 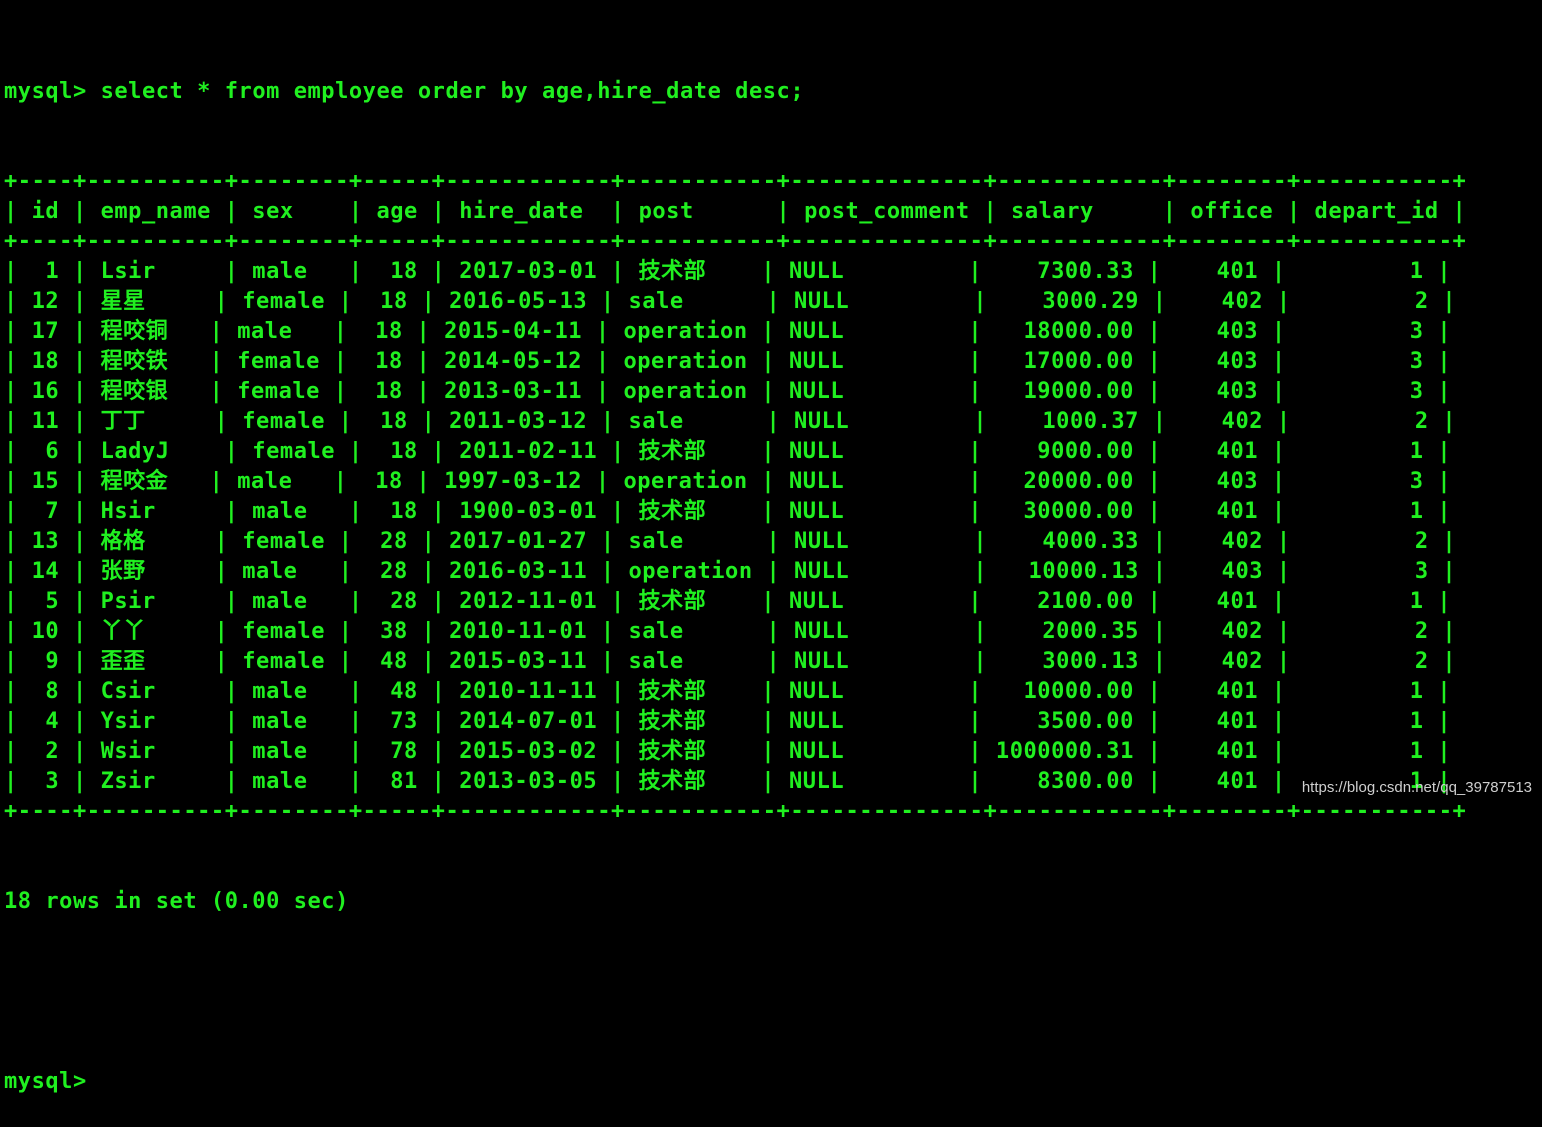 What do you see at coordinates (52, 1081) in the screenshot?
I see `final-prompt: mysql>` at bounding box center [52, 1081].